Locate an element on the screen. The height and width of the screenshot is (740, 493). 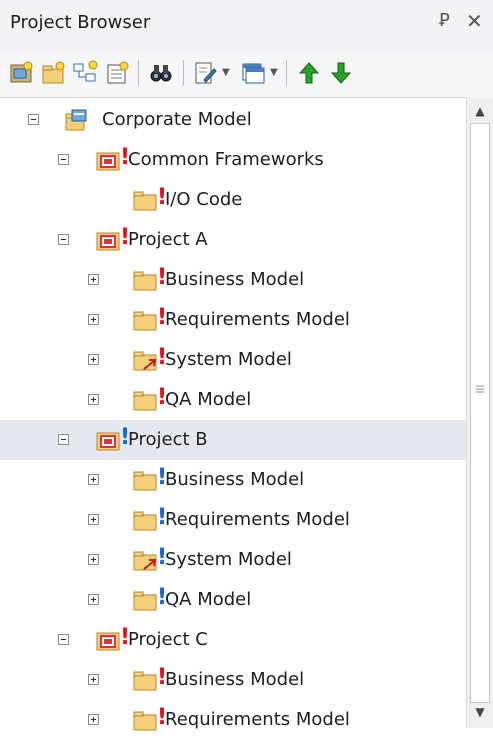
toolbar: ▼ ▼ is located at coordinates (246, 73).